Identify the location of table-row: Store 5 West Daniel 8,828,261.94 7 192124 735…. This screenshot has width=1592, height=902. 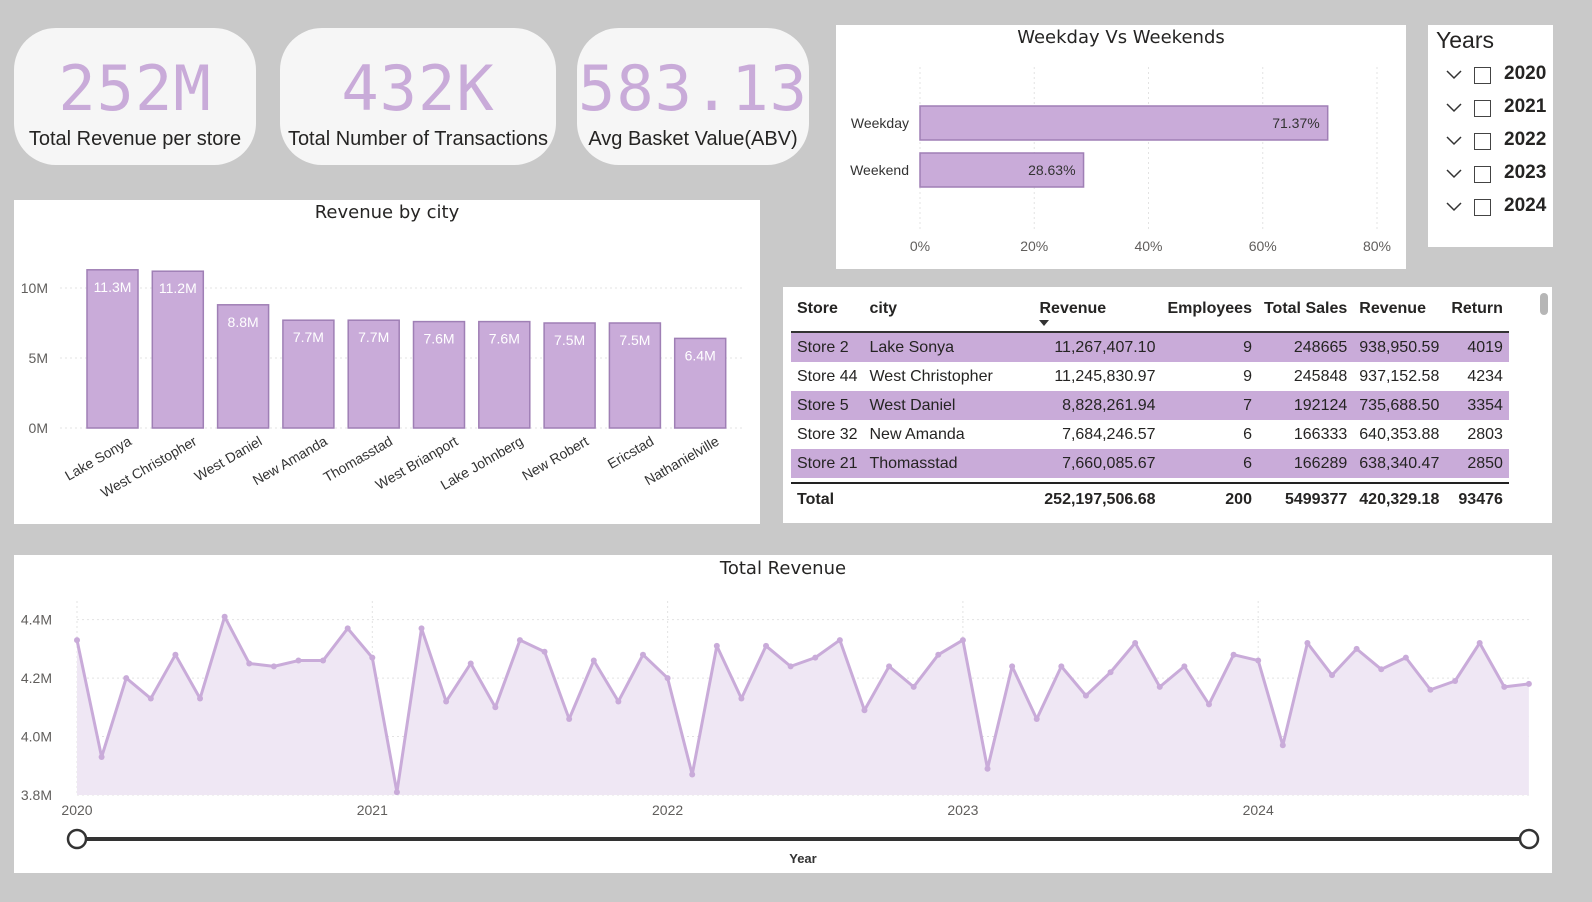
(1150, 405).